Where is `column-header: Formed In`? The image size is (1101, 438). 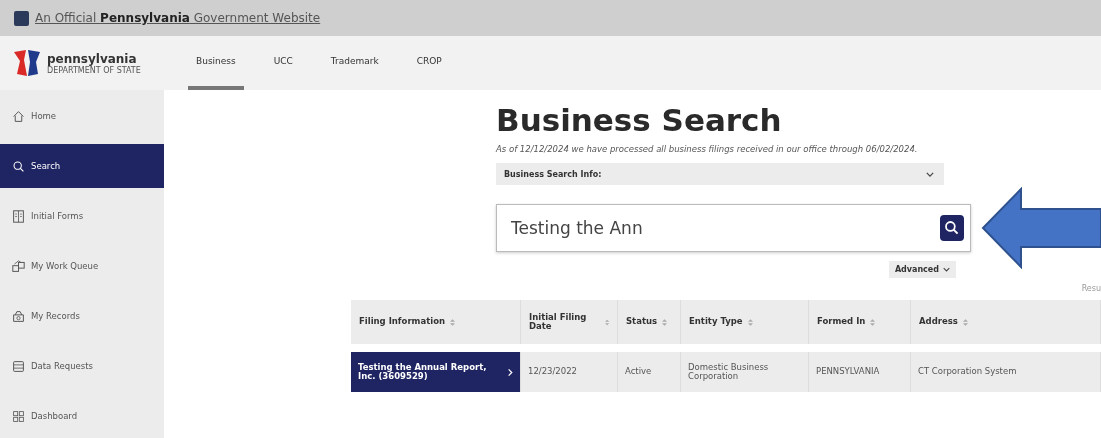 column-header: Formed In is located at coordinates (860, 322).